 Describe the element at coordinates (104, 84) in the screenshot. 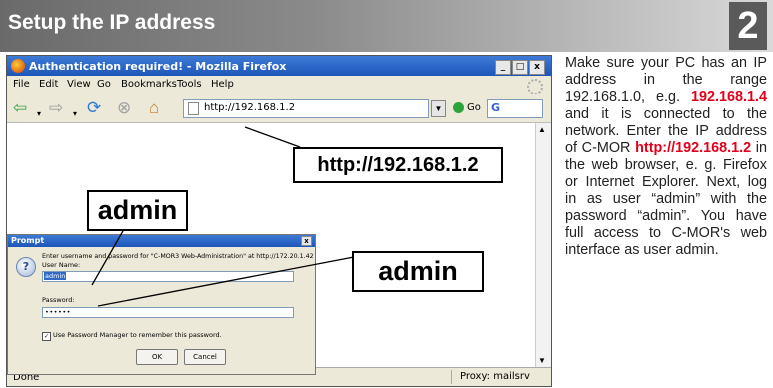

I see `menu-go: Go` at that location.